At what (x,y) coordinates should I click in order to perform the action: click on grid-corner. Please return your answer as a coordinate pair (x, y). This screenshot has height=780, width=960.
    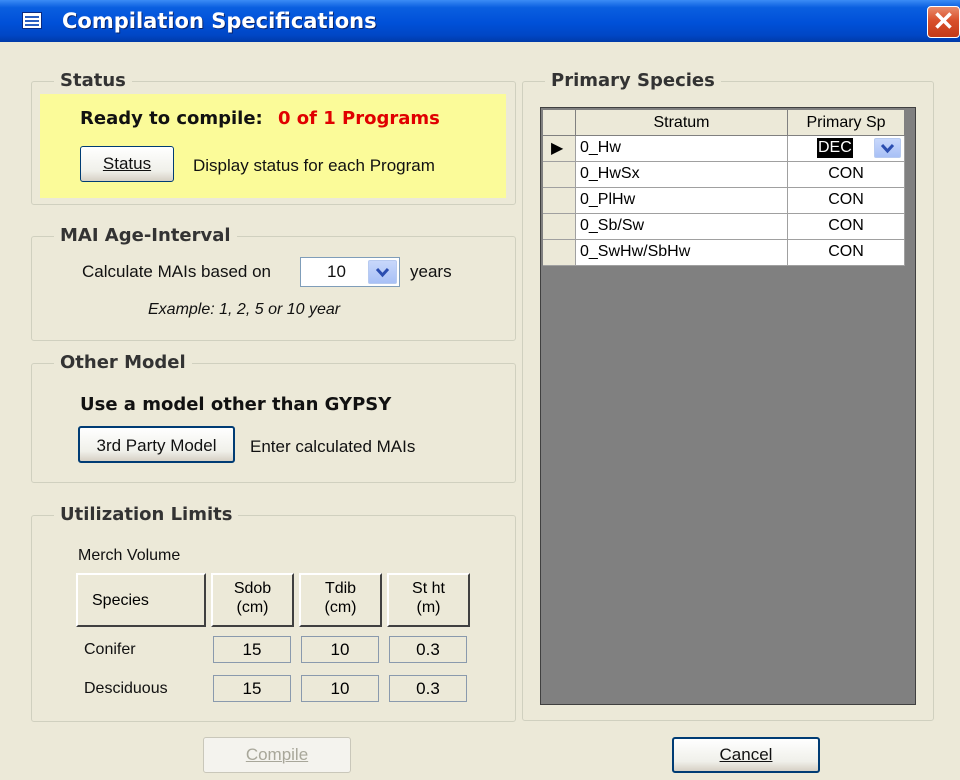
    Looking at the image, I should click on (559, 123).